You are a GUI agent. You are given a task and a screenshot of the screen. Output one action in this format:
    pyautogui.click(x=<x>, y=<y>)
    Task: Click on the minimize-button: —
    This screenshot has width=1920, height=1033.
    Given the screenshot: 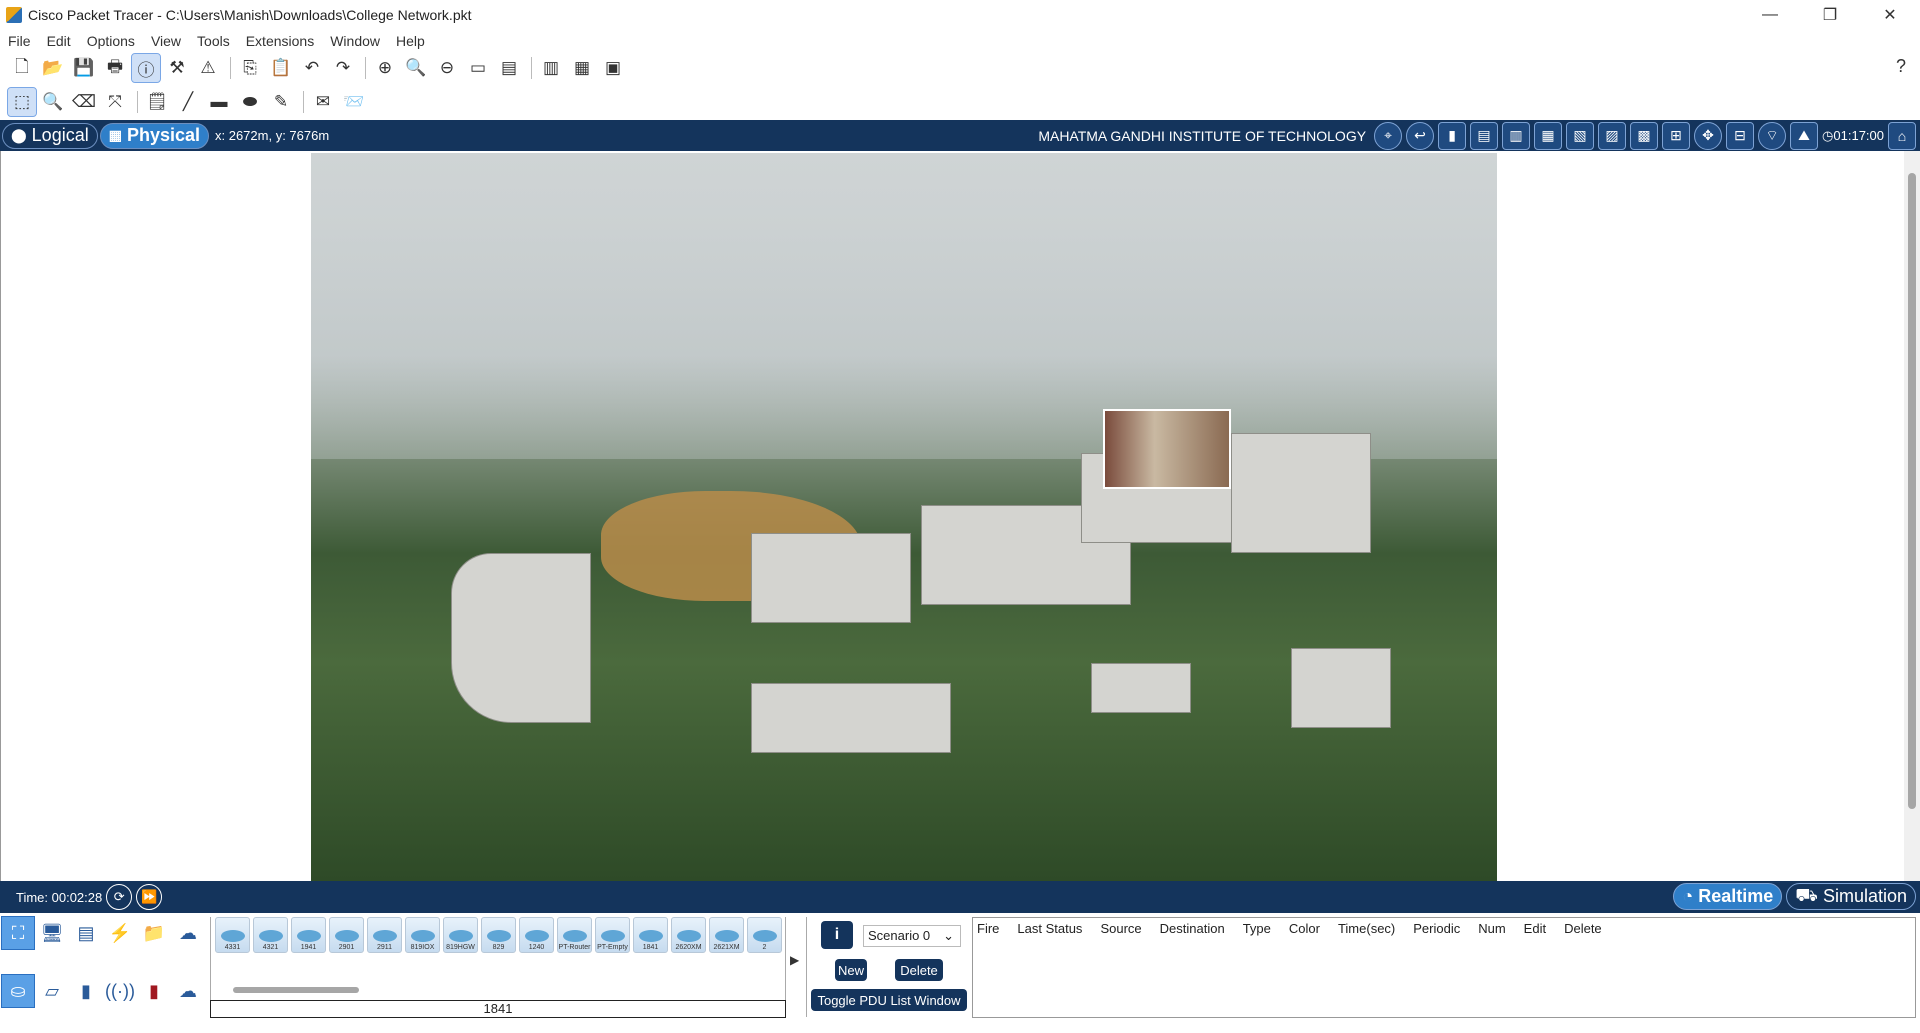 What is the action you would take?
    pyautogui.click(x=1770, y=15)
    